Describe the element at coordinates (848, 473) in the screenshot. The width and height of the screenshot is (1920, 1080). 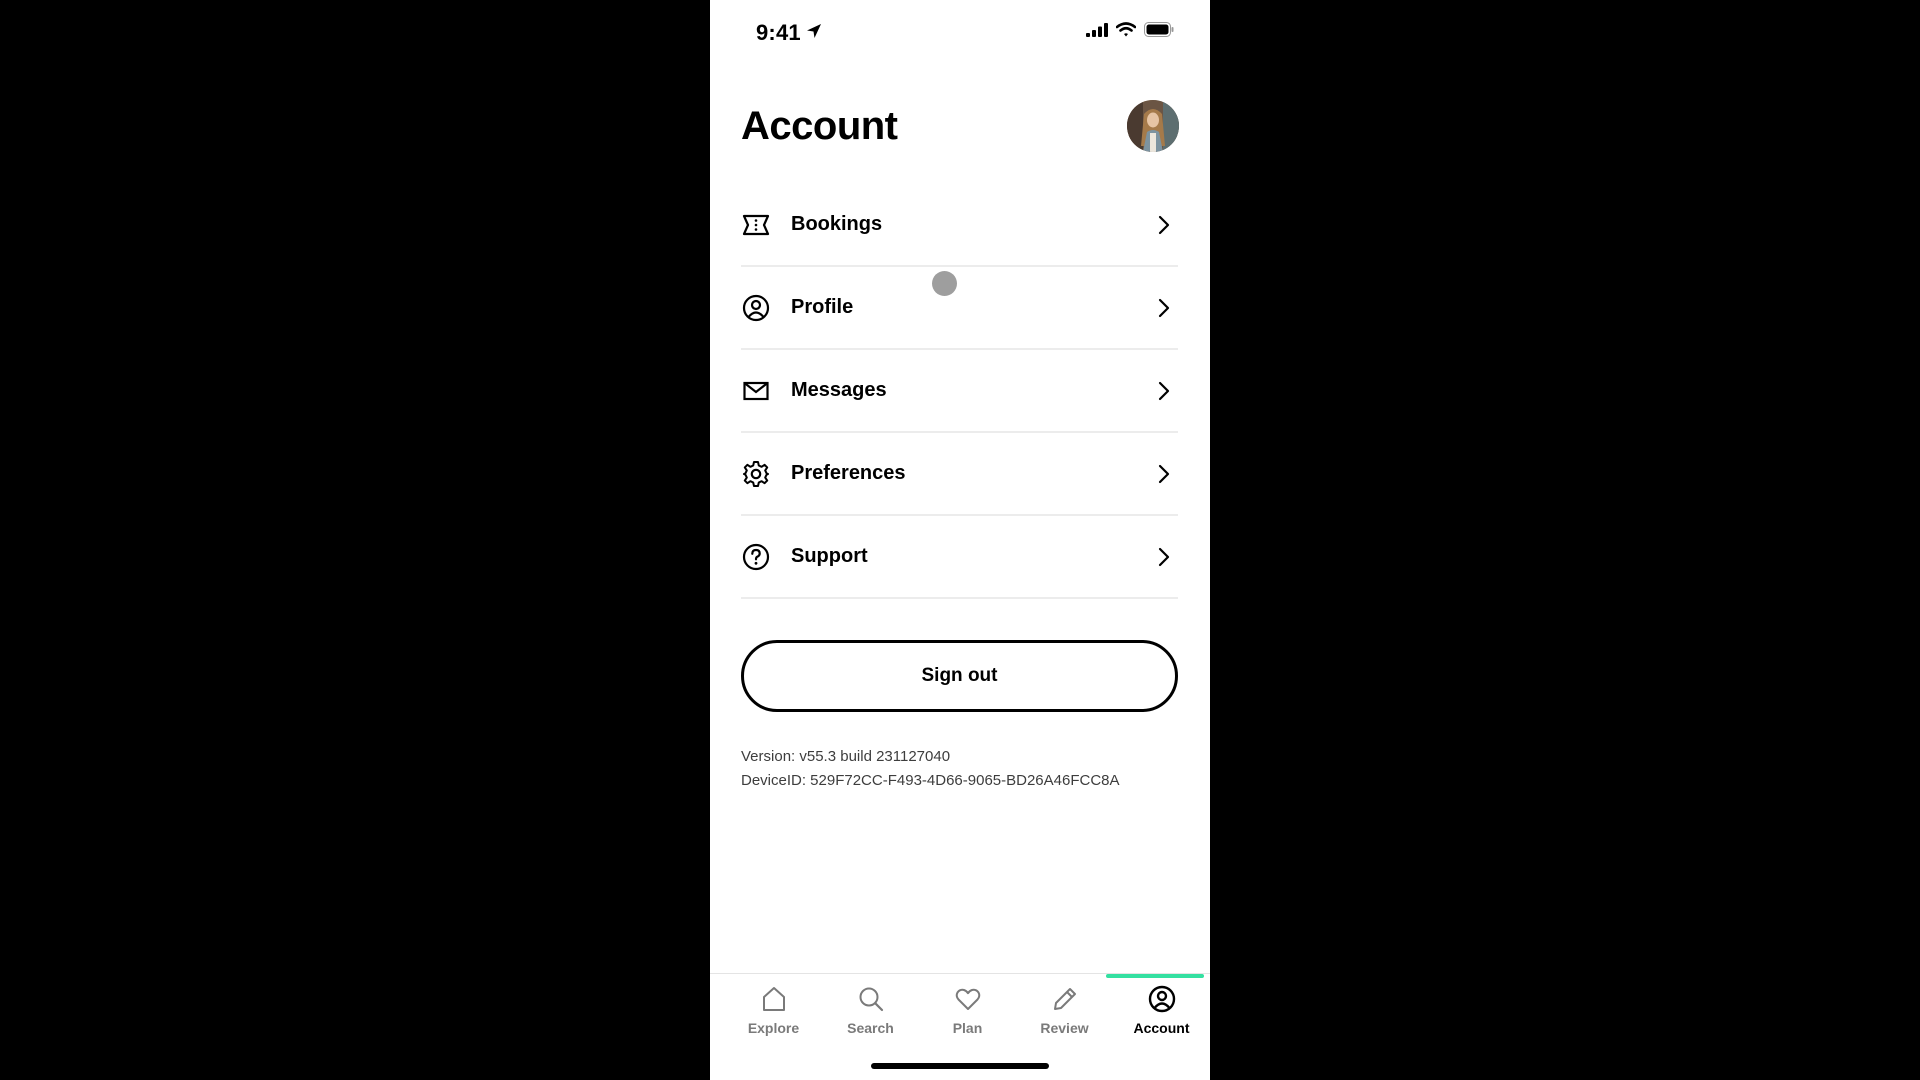
I see `menu-item-label: Preferences` at that location.